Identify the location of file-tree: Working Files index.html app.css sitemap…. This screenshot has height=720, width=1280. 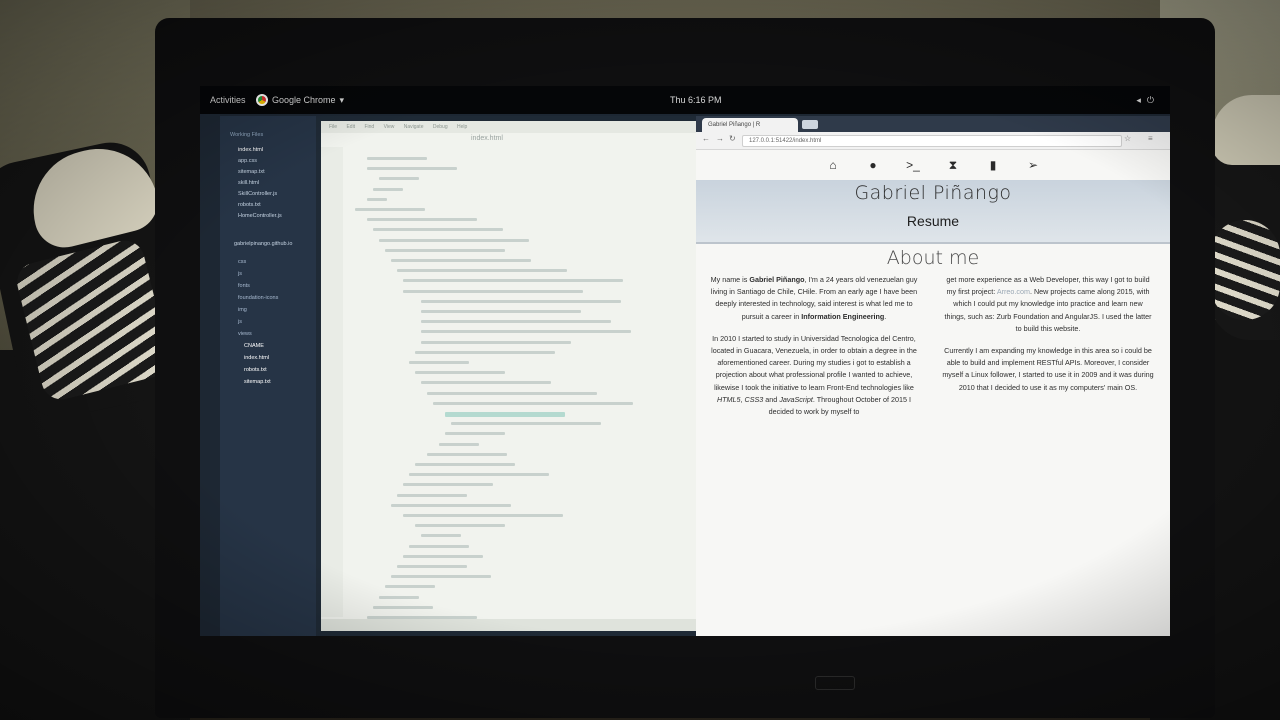
(268, 376).